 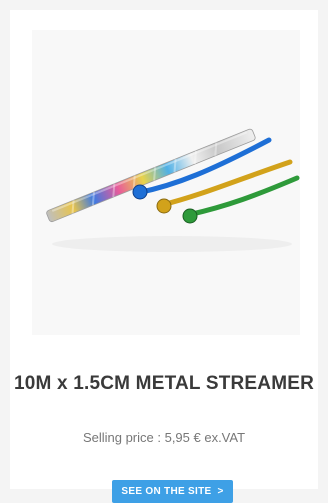 I want to click on see-on-site-button: SEE ON THE SITE >, so click(x=172, y=491).